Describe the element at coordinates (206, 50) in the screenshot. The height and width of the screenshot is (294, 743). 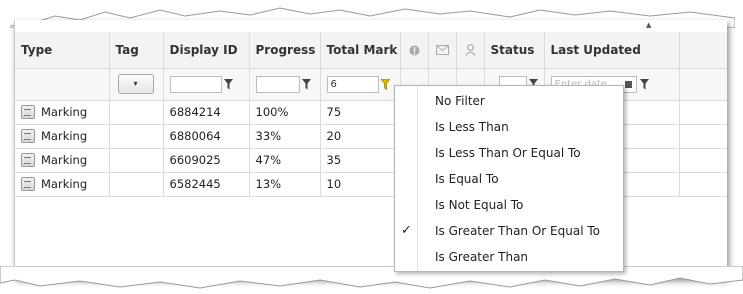
I see `col-header-display-id: Display ID` at that location.